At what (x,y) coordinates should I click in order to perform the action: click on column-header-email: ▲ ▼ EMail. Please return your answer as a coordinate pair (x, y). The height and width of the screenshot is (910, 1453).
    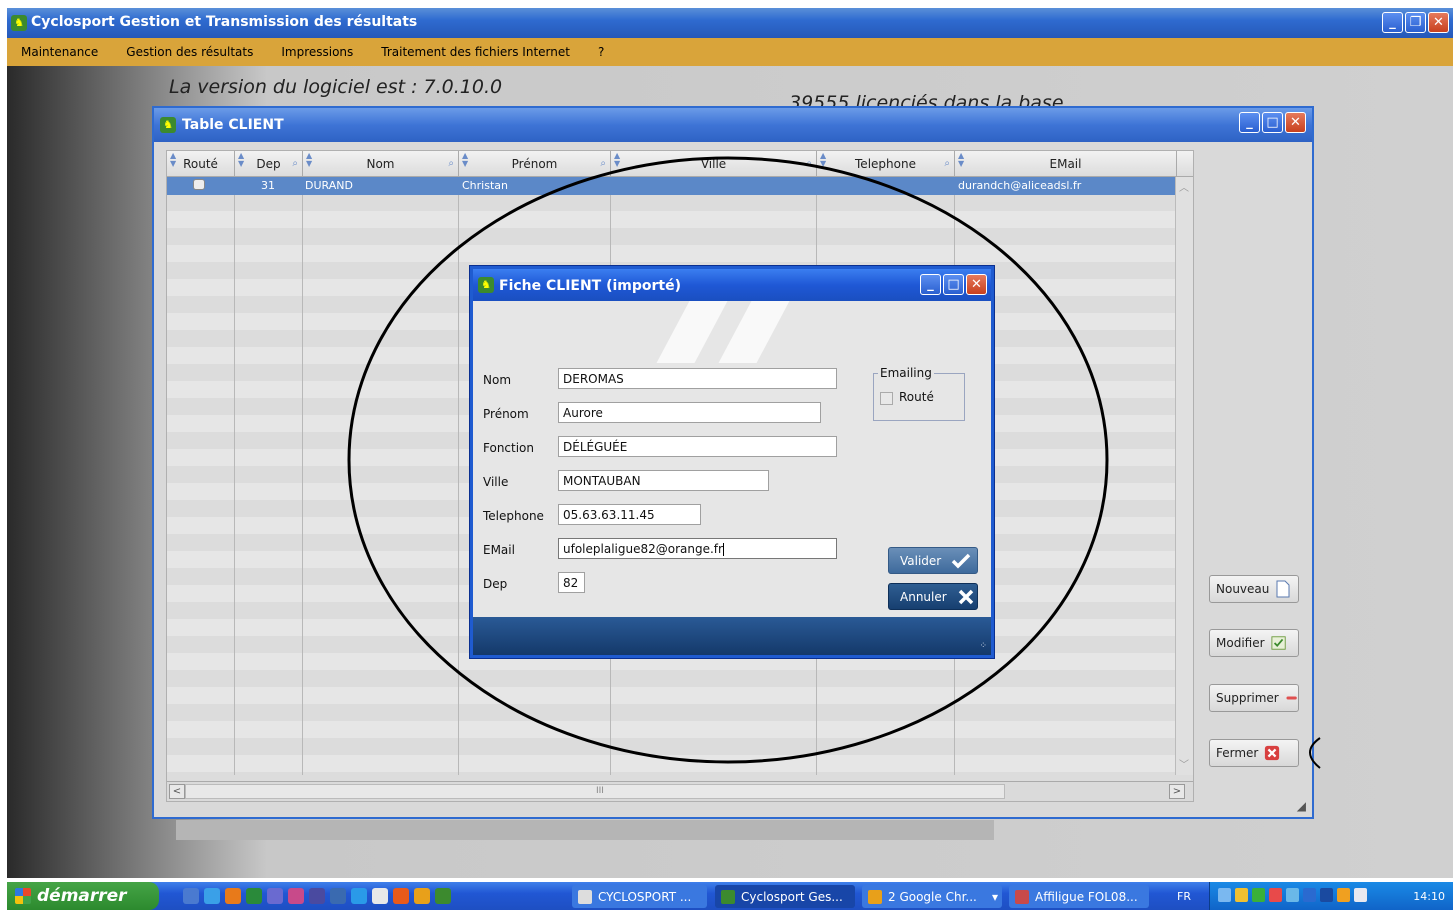
    Looking at the image, I should click on (1066, 164).